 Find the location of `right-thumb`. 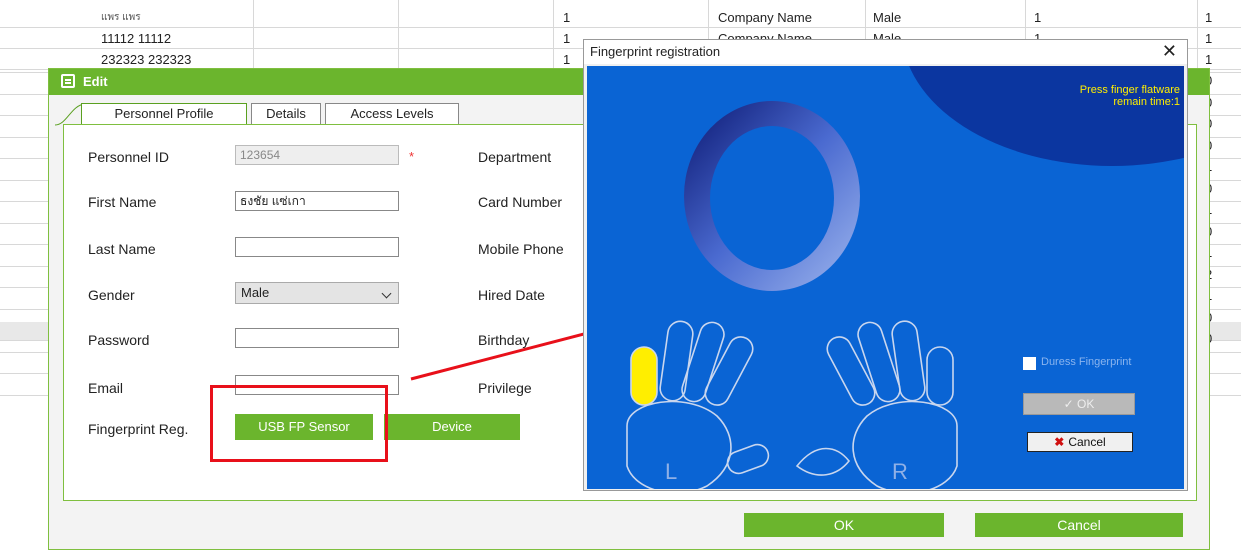

right-thumb is located at coordinates (823, 461).